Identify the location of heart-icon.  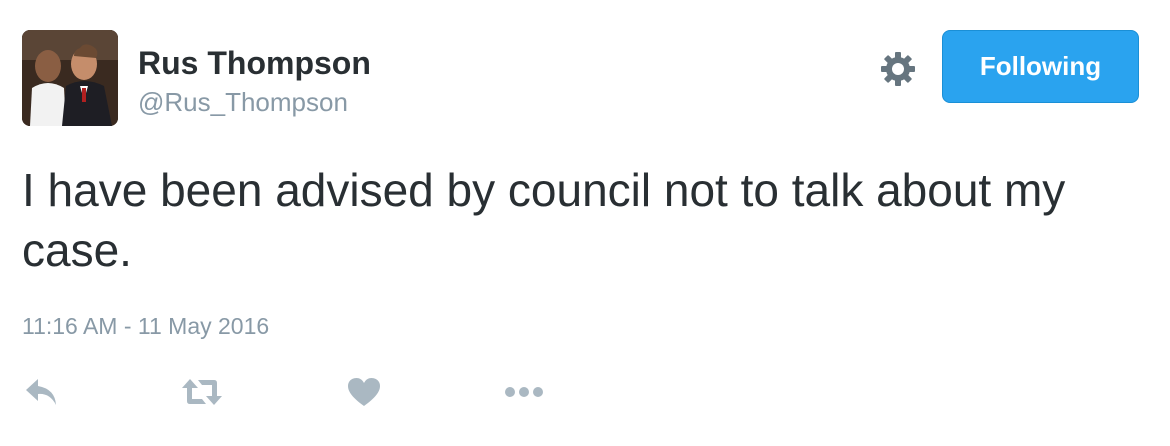
(364, 392).